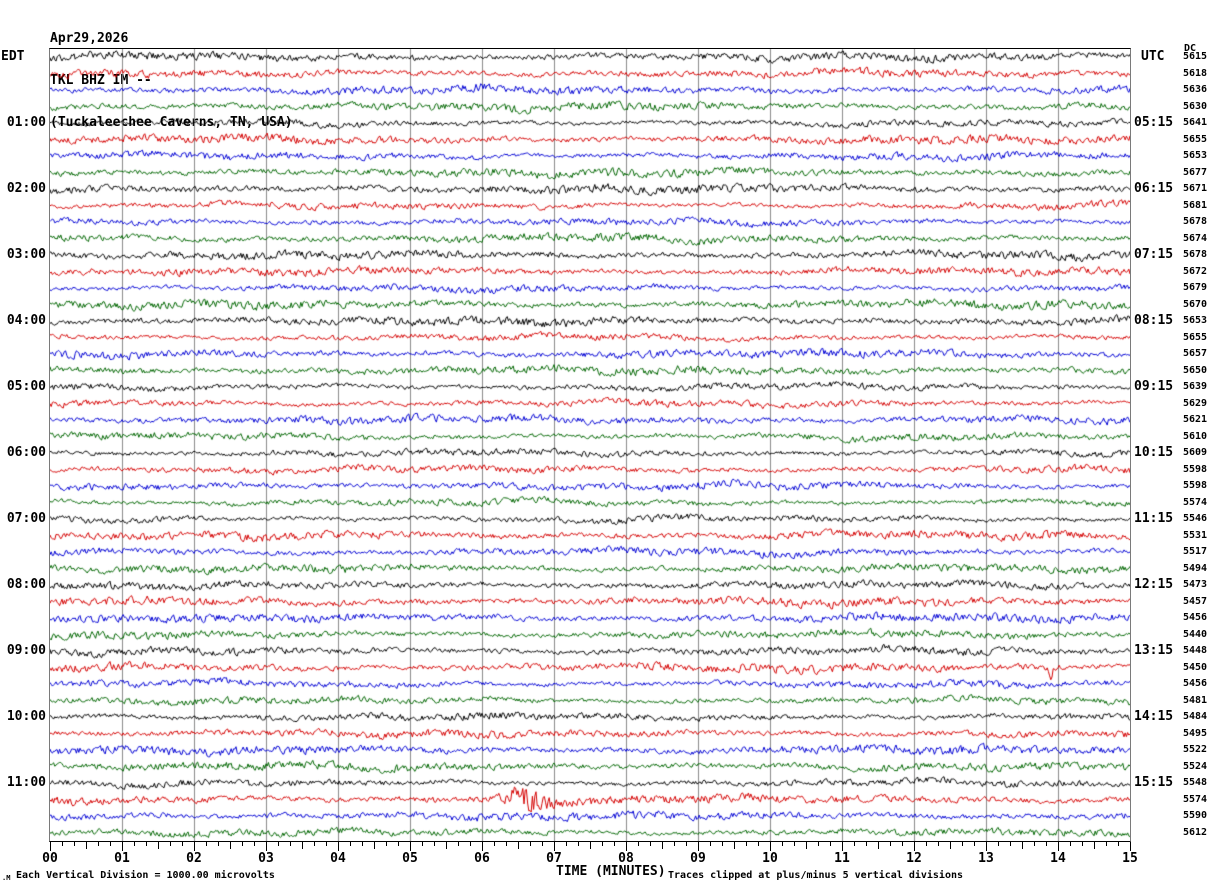 The height and width of the screenshot is (886, 1210). Describe the element at coordinates (1154, 716) in the screenshot. I see `utc-hour-label: 14:15` at that location.